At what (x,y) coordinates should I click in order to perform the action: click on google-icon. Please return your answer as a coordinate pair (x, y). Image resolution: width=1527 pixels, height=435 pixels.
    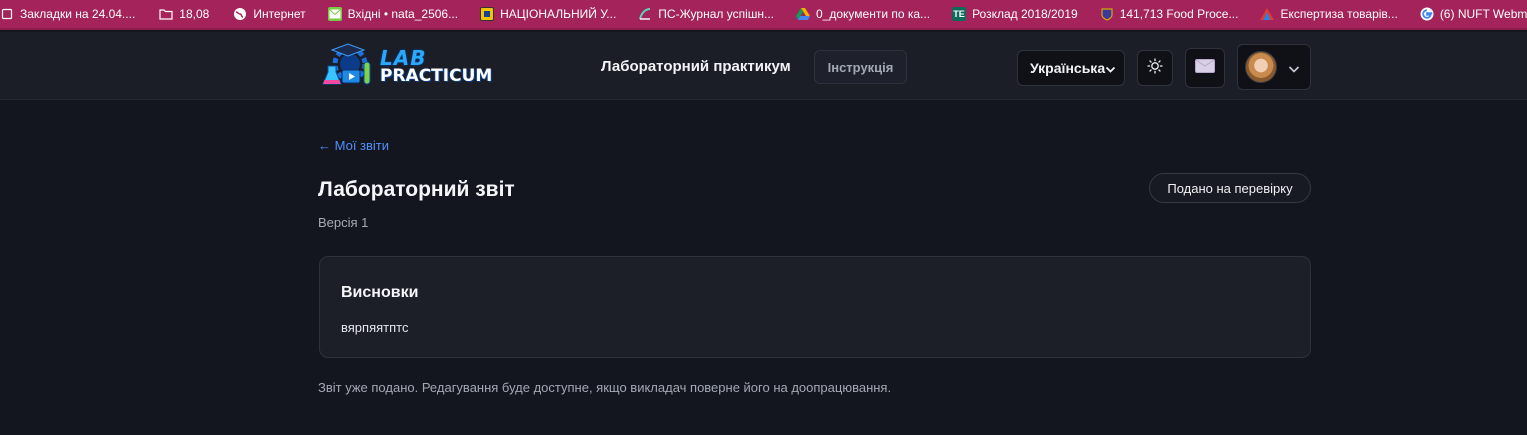
    Looking at the image, I should click on (1427, 14).